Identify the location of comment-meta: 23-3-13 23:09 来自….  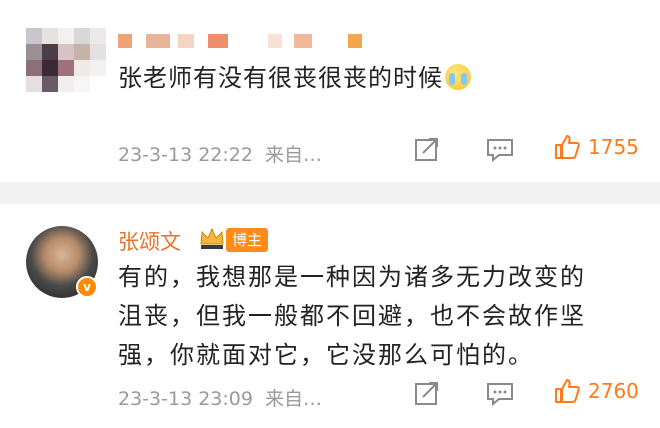
(220, 397).